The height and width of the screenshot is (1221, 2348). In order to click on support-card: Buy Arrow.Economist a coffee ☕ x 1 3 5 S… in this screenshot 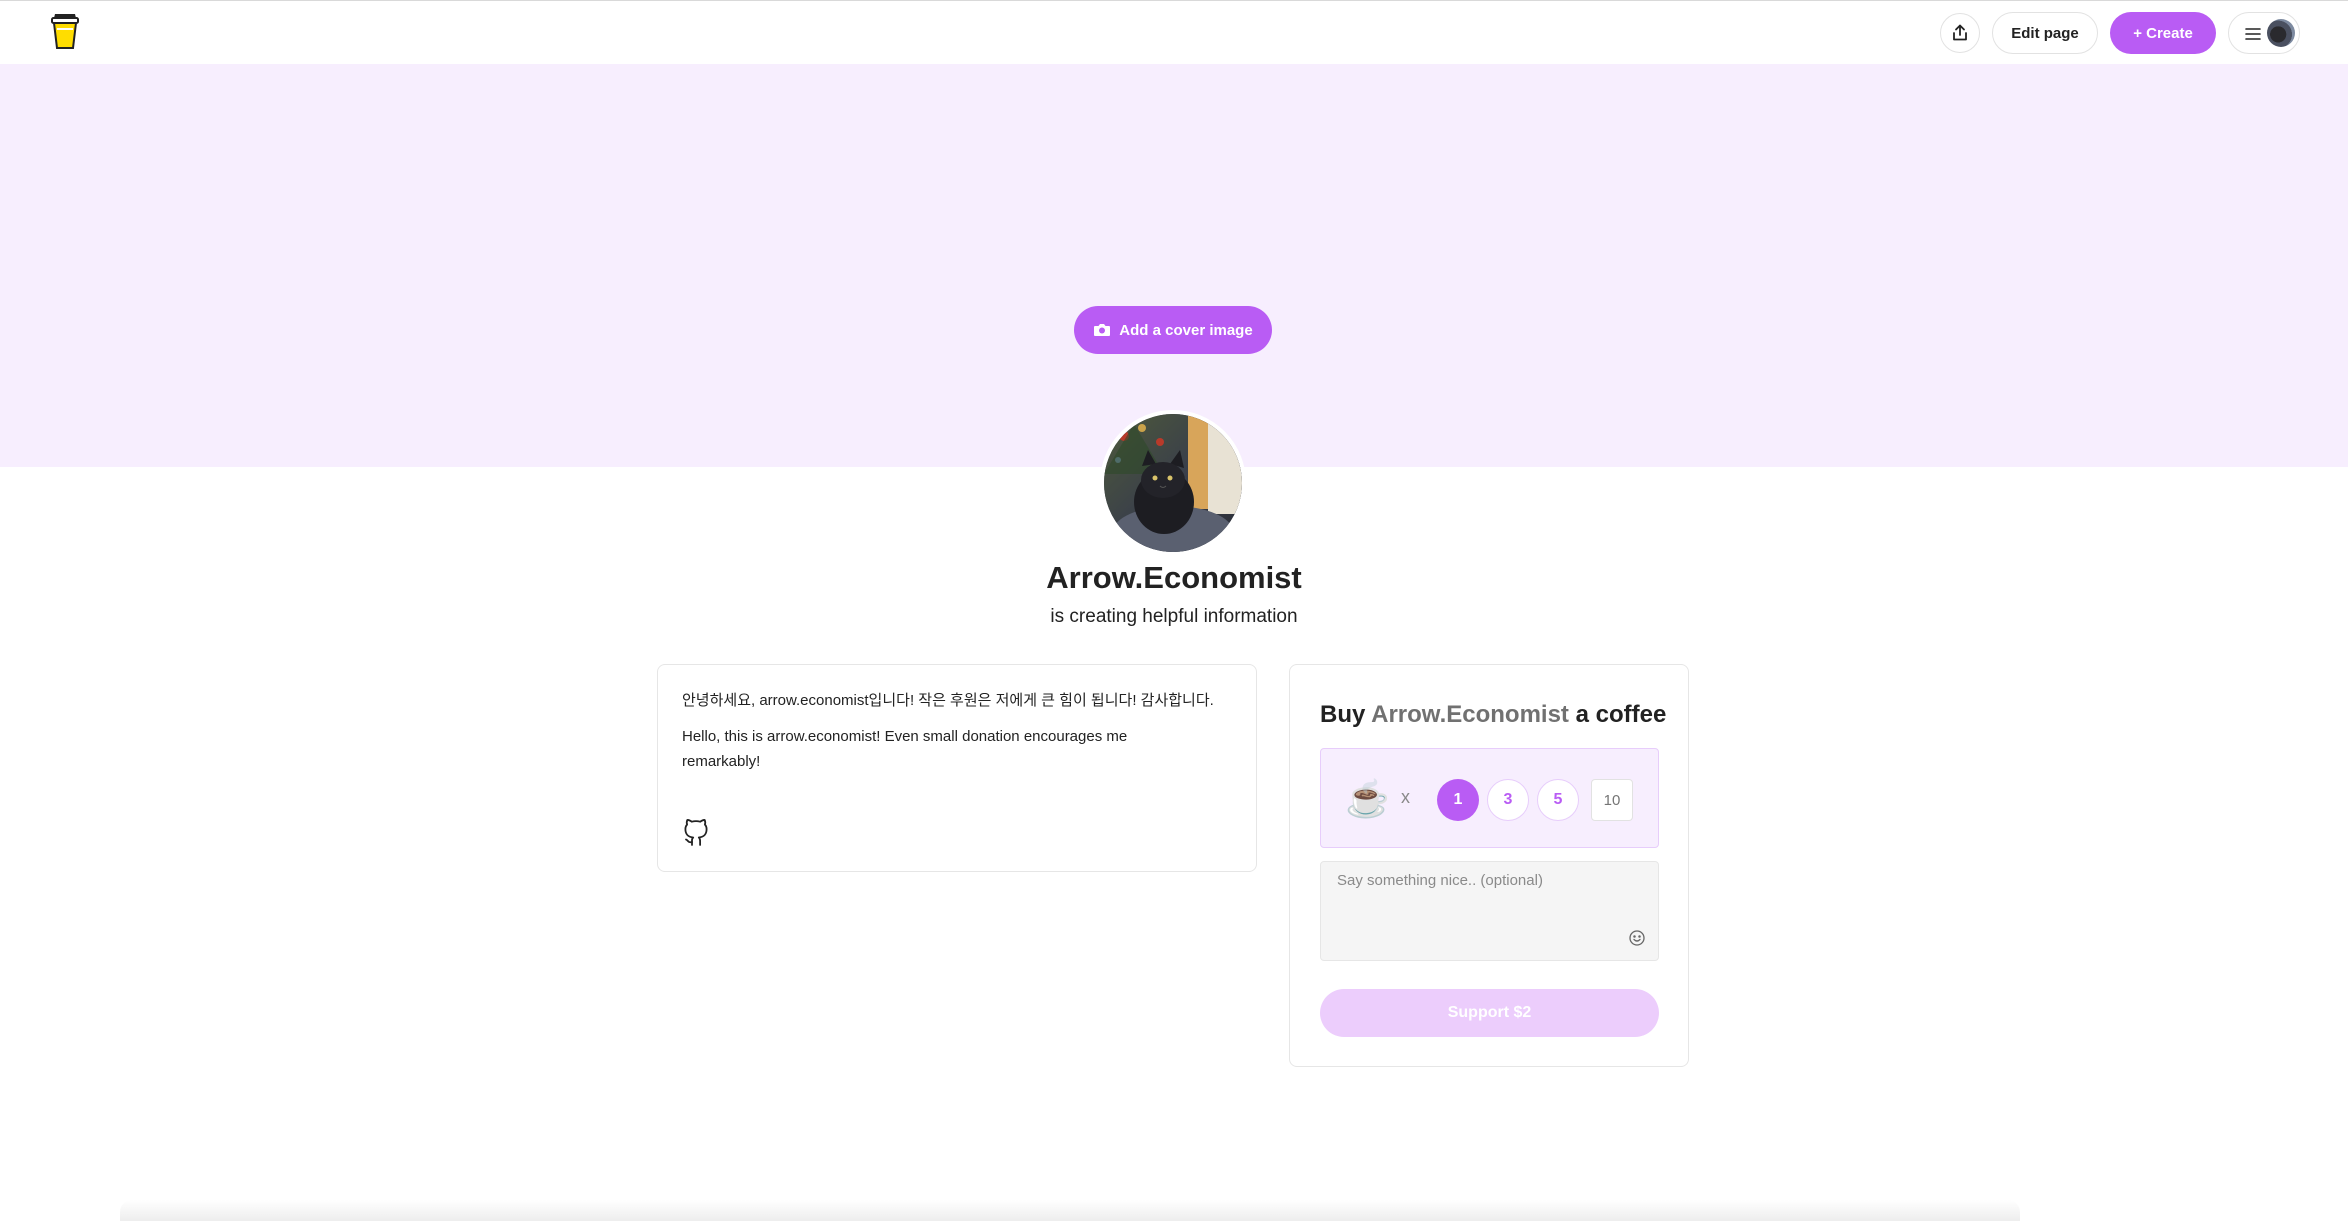, I will do `click(1489, 865)`.